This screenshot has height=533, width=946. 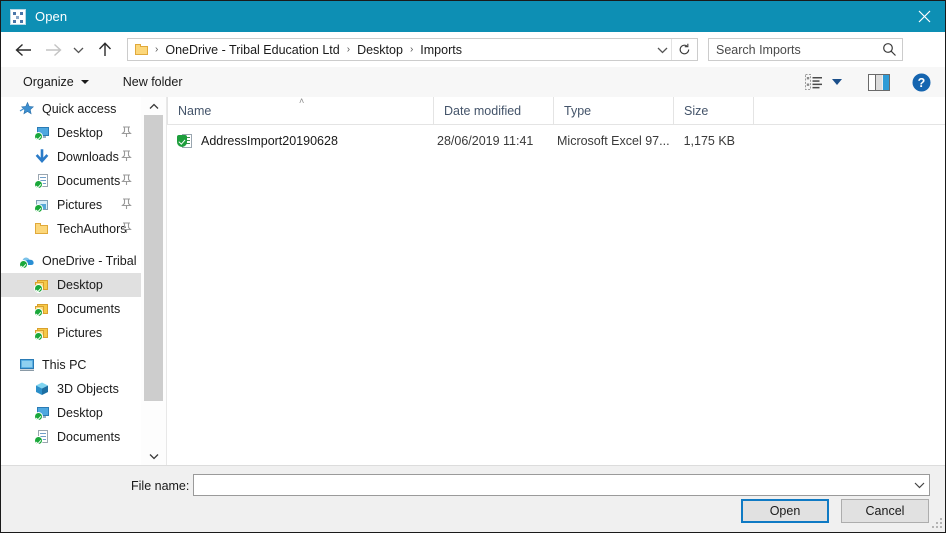 I want to click on organize-button: Organize, so click(x=56, y=82).